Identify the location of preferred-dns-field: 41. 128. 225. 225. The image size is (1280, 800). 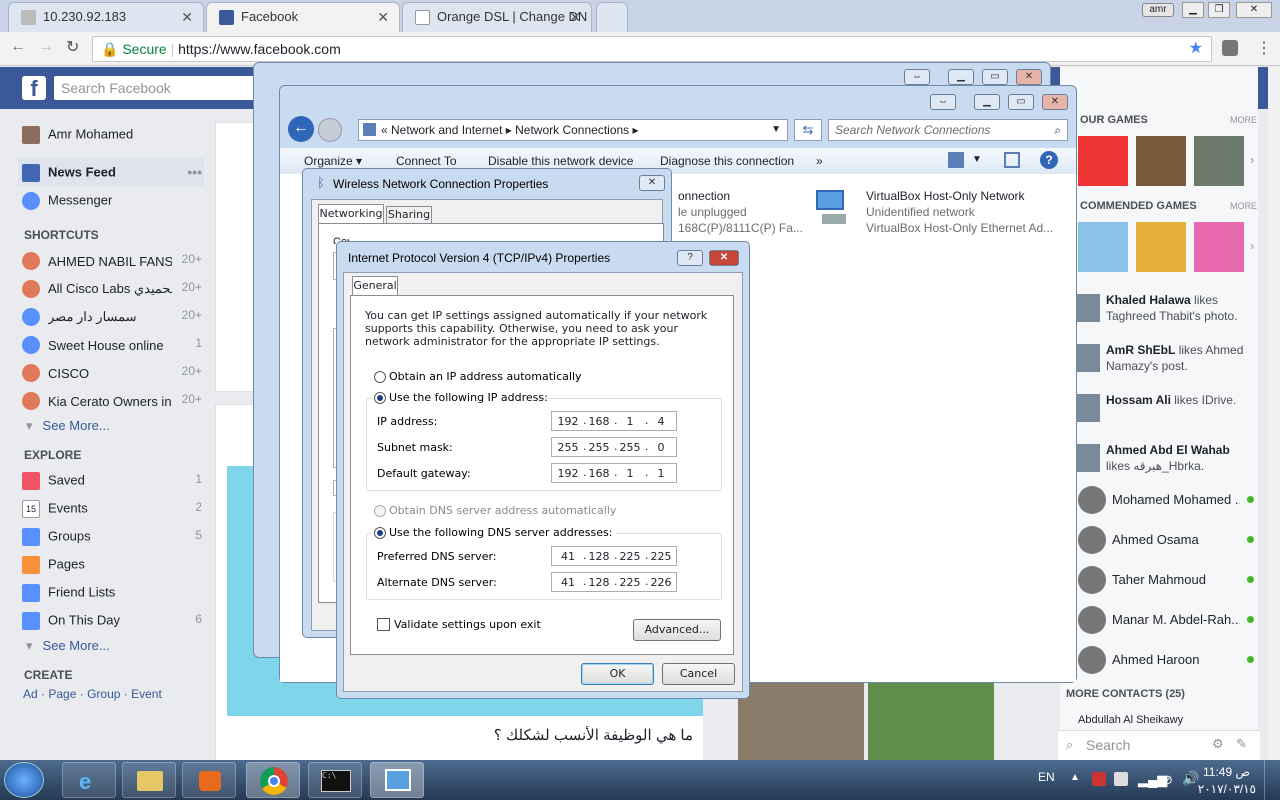
(614, 556).